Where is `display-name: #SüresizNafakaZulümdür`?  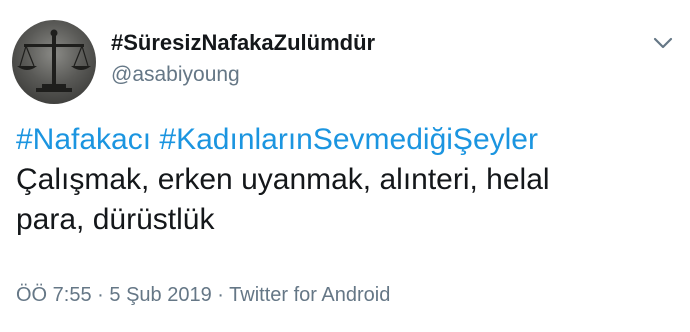 display-name: #SüresizNafakaZulümdür is located at coordinates (243, 43).